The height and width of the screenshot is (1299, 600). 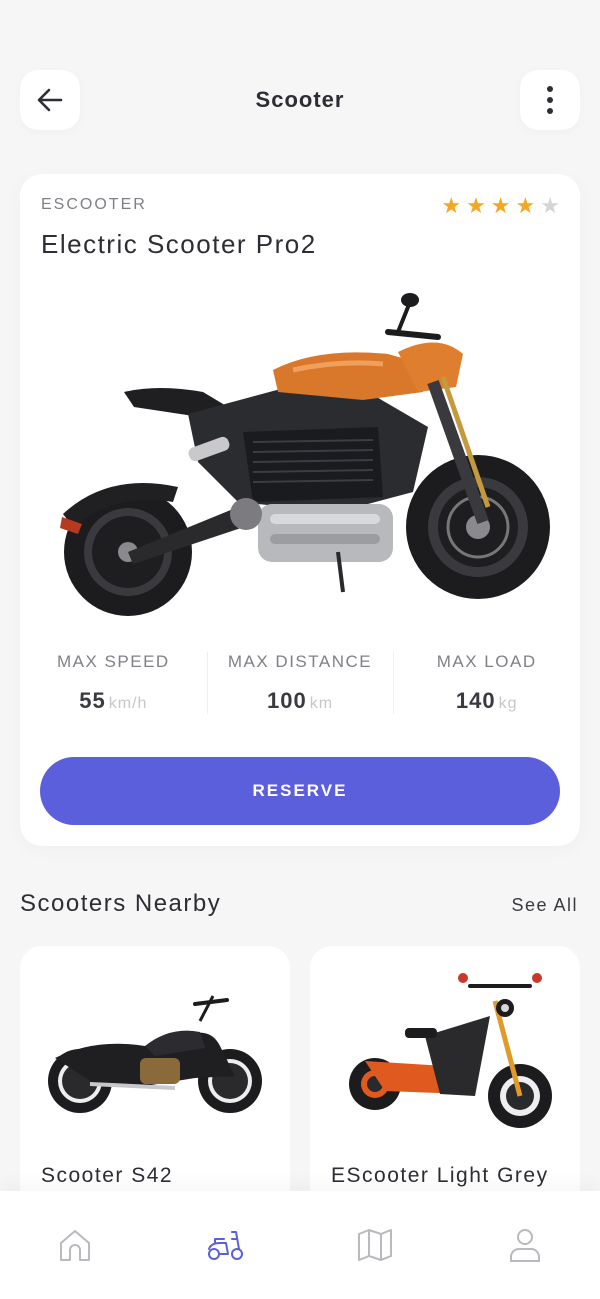 I want to click on electric-moped-orange-image, so click(x=450, y=1050).